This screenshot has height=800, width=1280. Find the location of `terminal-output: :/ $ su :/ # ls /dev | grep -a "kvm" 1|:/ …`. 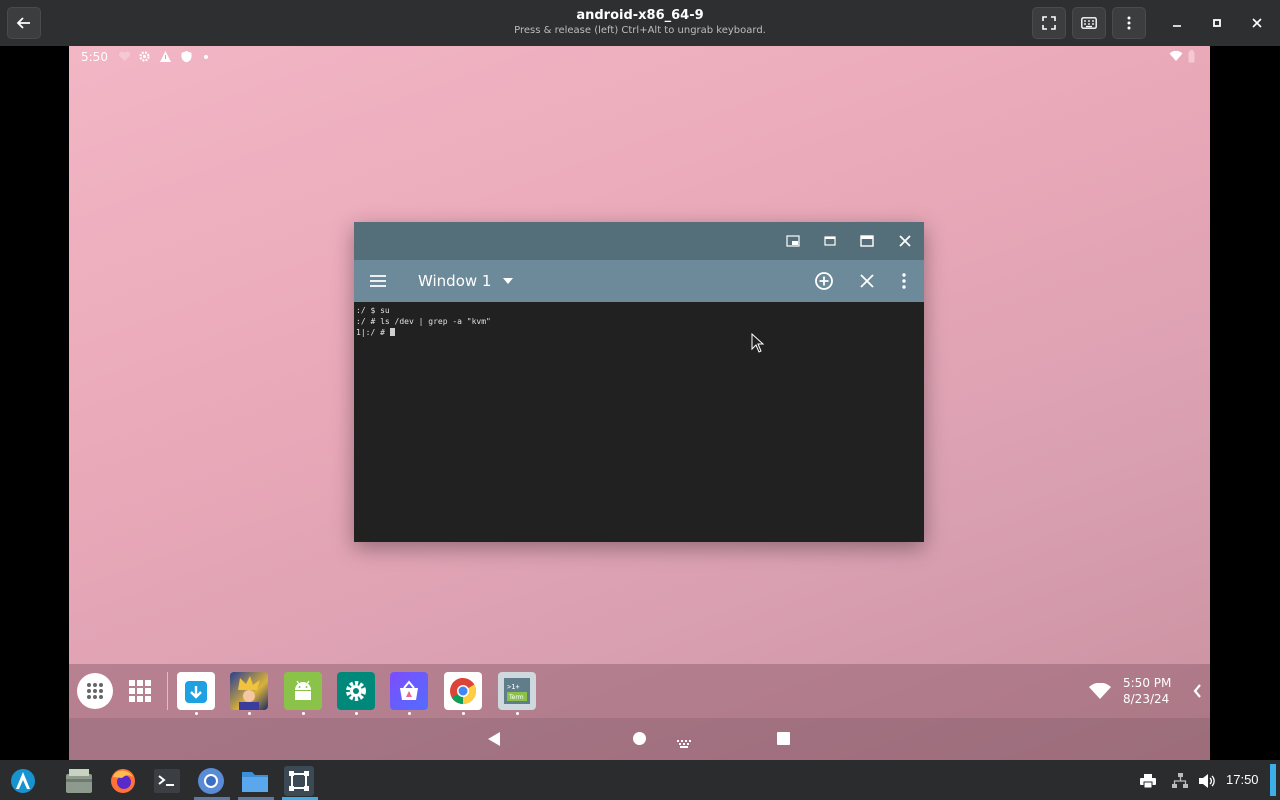

terminal-output: :/ $ su :/ # ls /dev | grep -a "kvm" 1|:/ … is located at coordinates (639, 422).